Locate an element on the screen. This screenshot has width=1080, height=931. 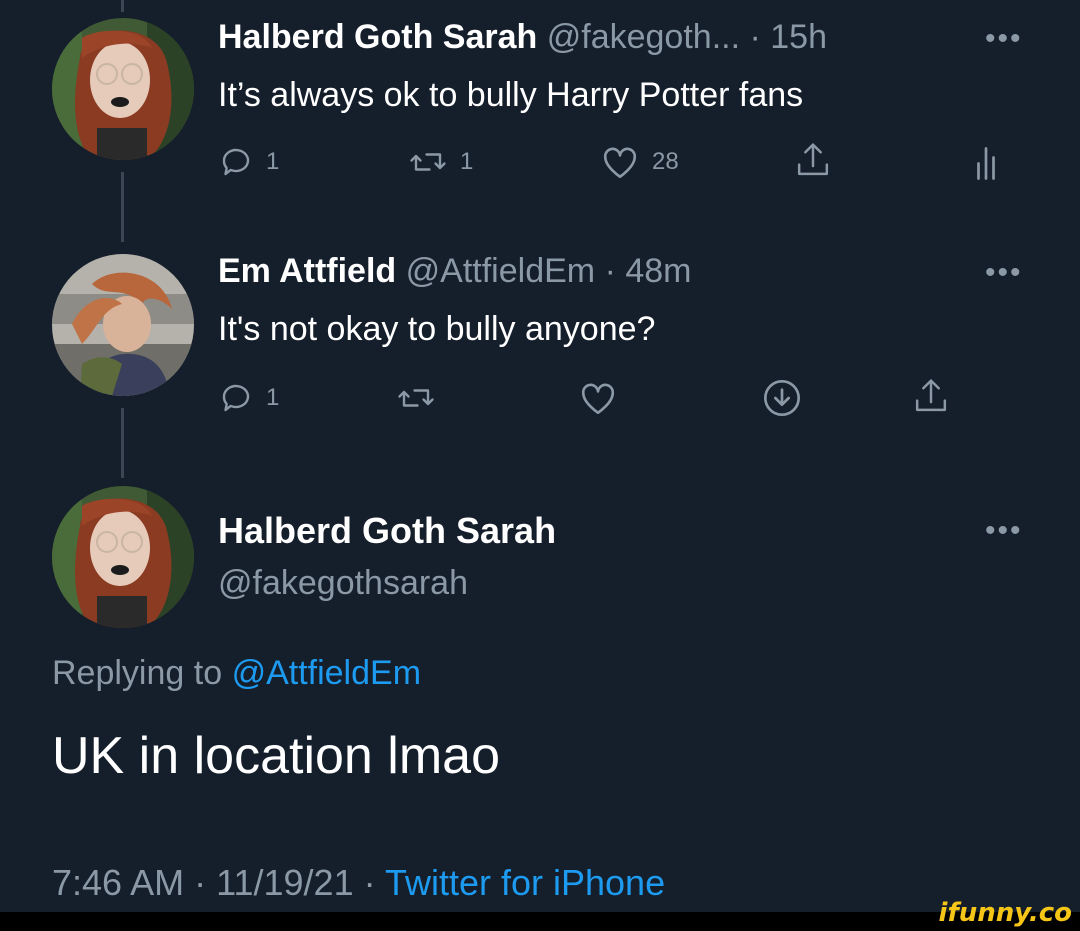
tweet-meta: 7:46 AM · 11/19/21 · Twitter for iPhone is located at coordinates (358, 883).